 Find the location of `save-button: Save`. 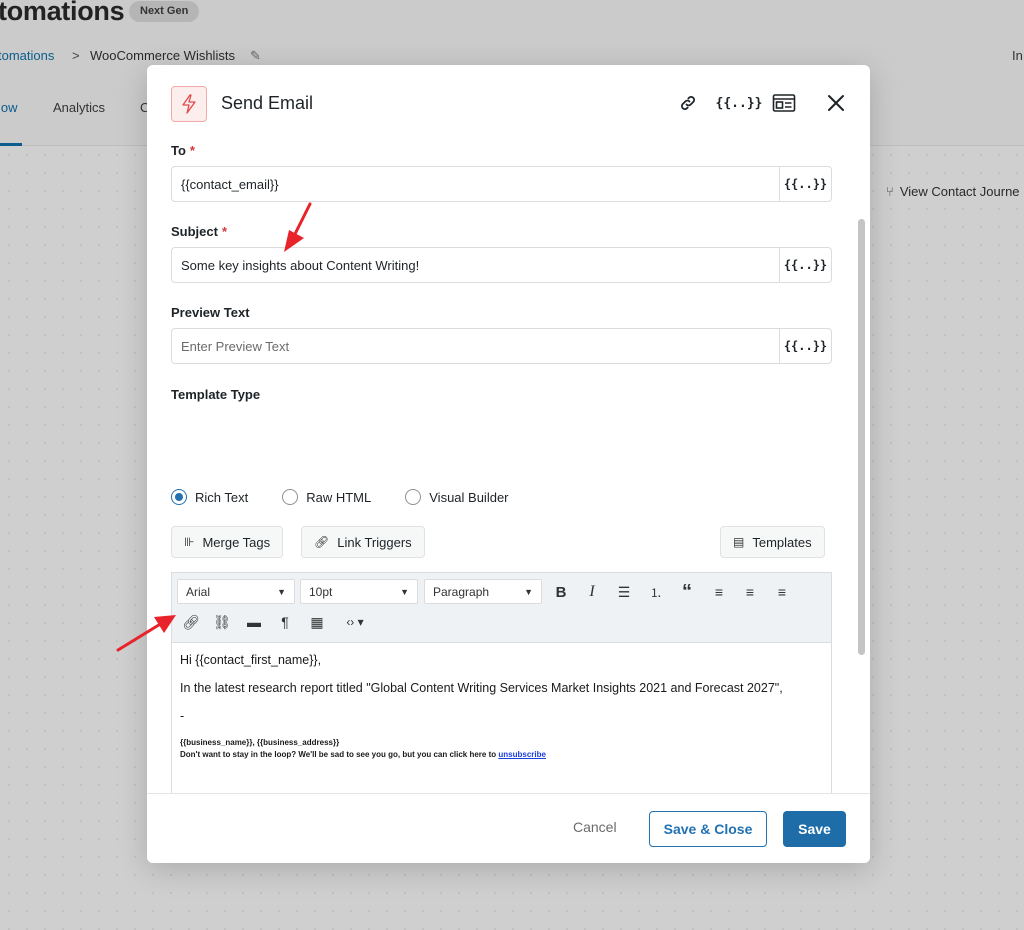

save-button: Save is located at coordinates (814, 829).